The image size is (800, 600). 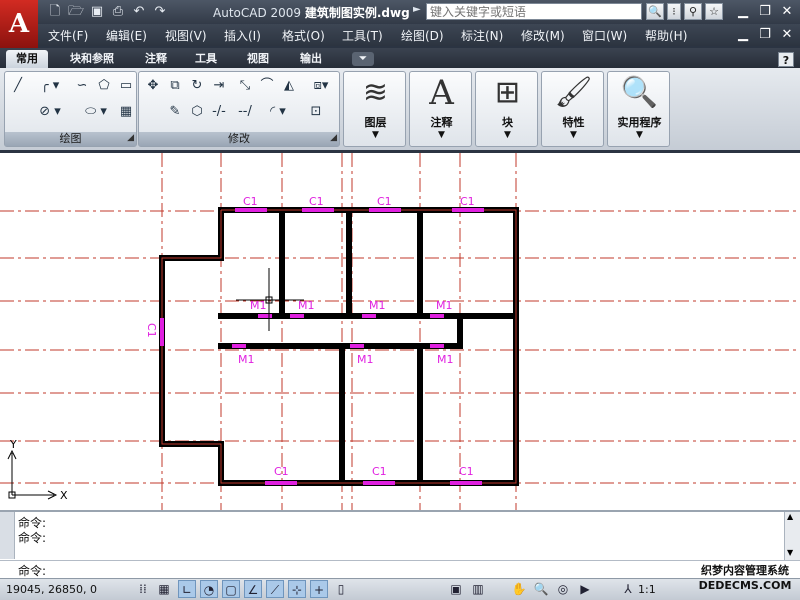 What do you see at coordinates (792, 536) in the screenshot?
I see `command-scrollbar: ▲ ▼` at bounding box center [792, 536].